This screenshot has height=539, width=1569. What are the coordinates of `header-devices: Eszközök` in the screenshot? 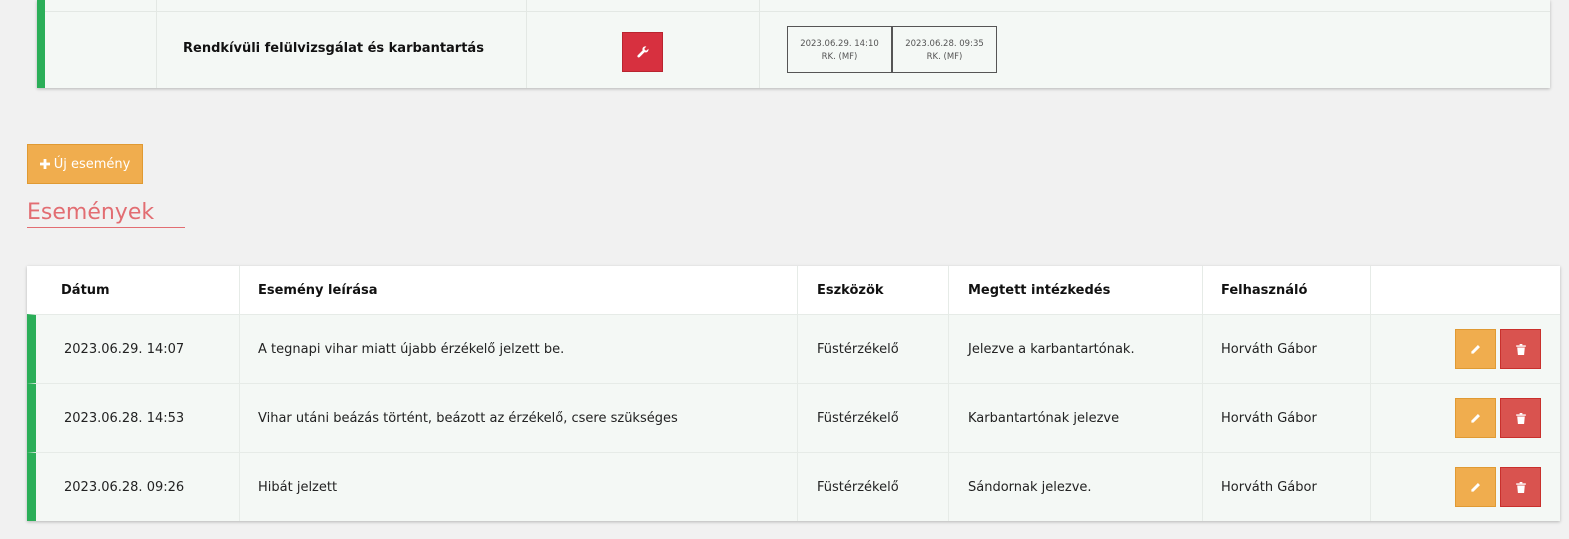 It's located at (850, 290).